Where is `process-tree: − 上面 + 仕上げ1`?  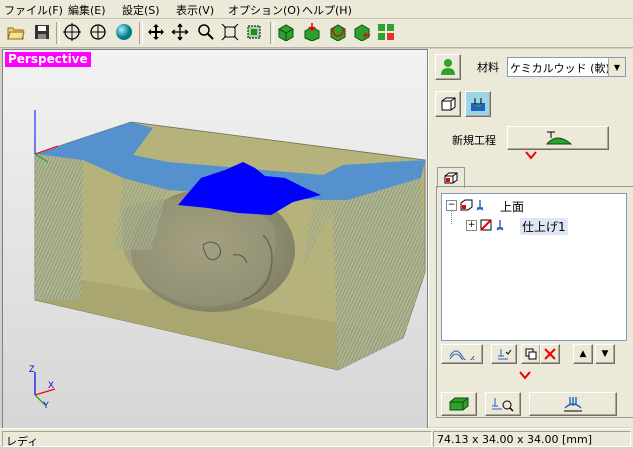 process-tree: − 上面 + 仕上げ1 is located at coordinates (534, 267).